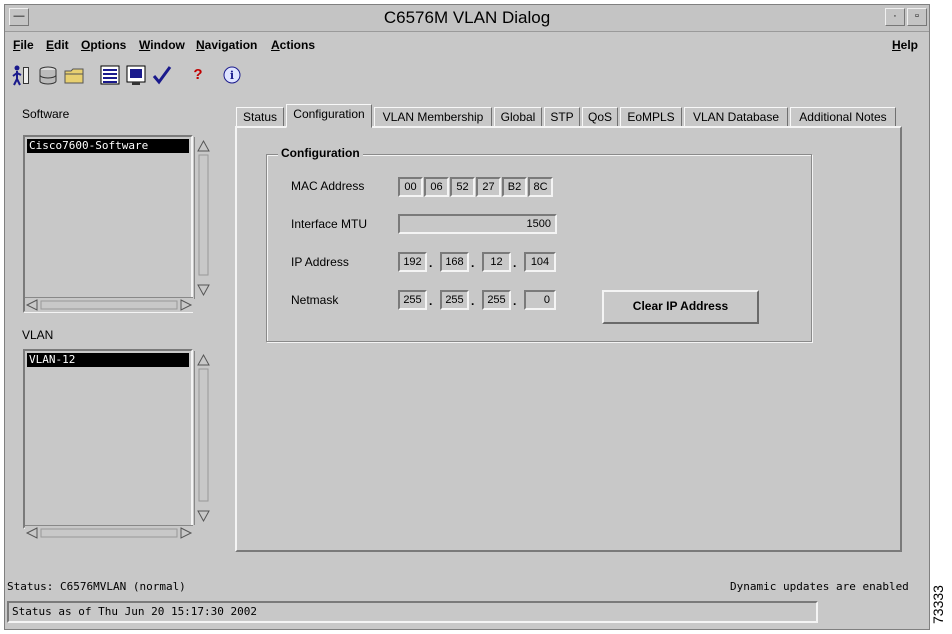 This screenshot has width=952, height=634. I want to click on info-icon: i, so click(232, 75).